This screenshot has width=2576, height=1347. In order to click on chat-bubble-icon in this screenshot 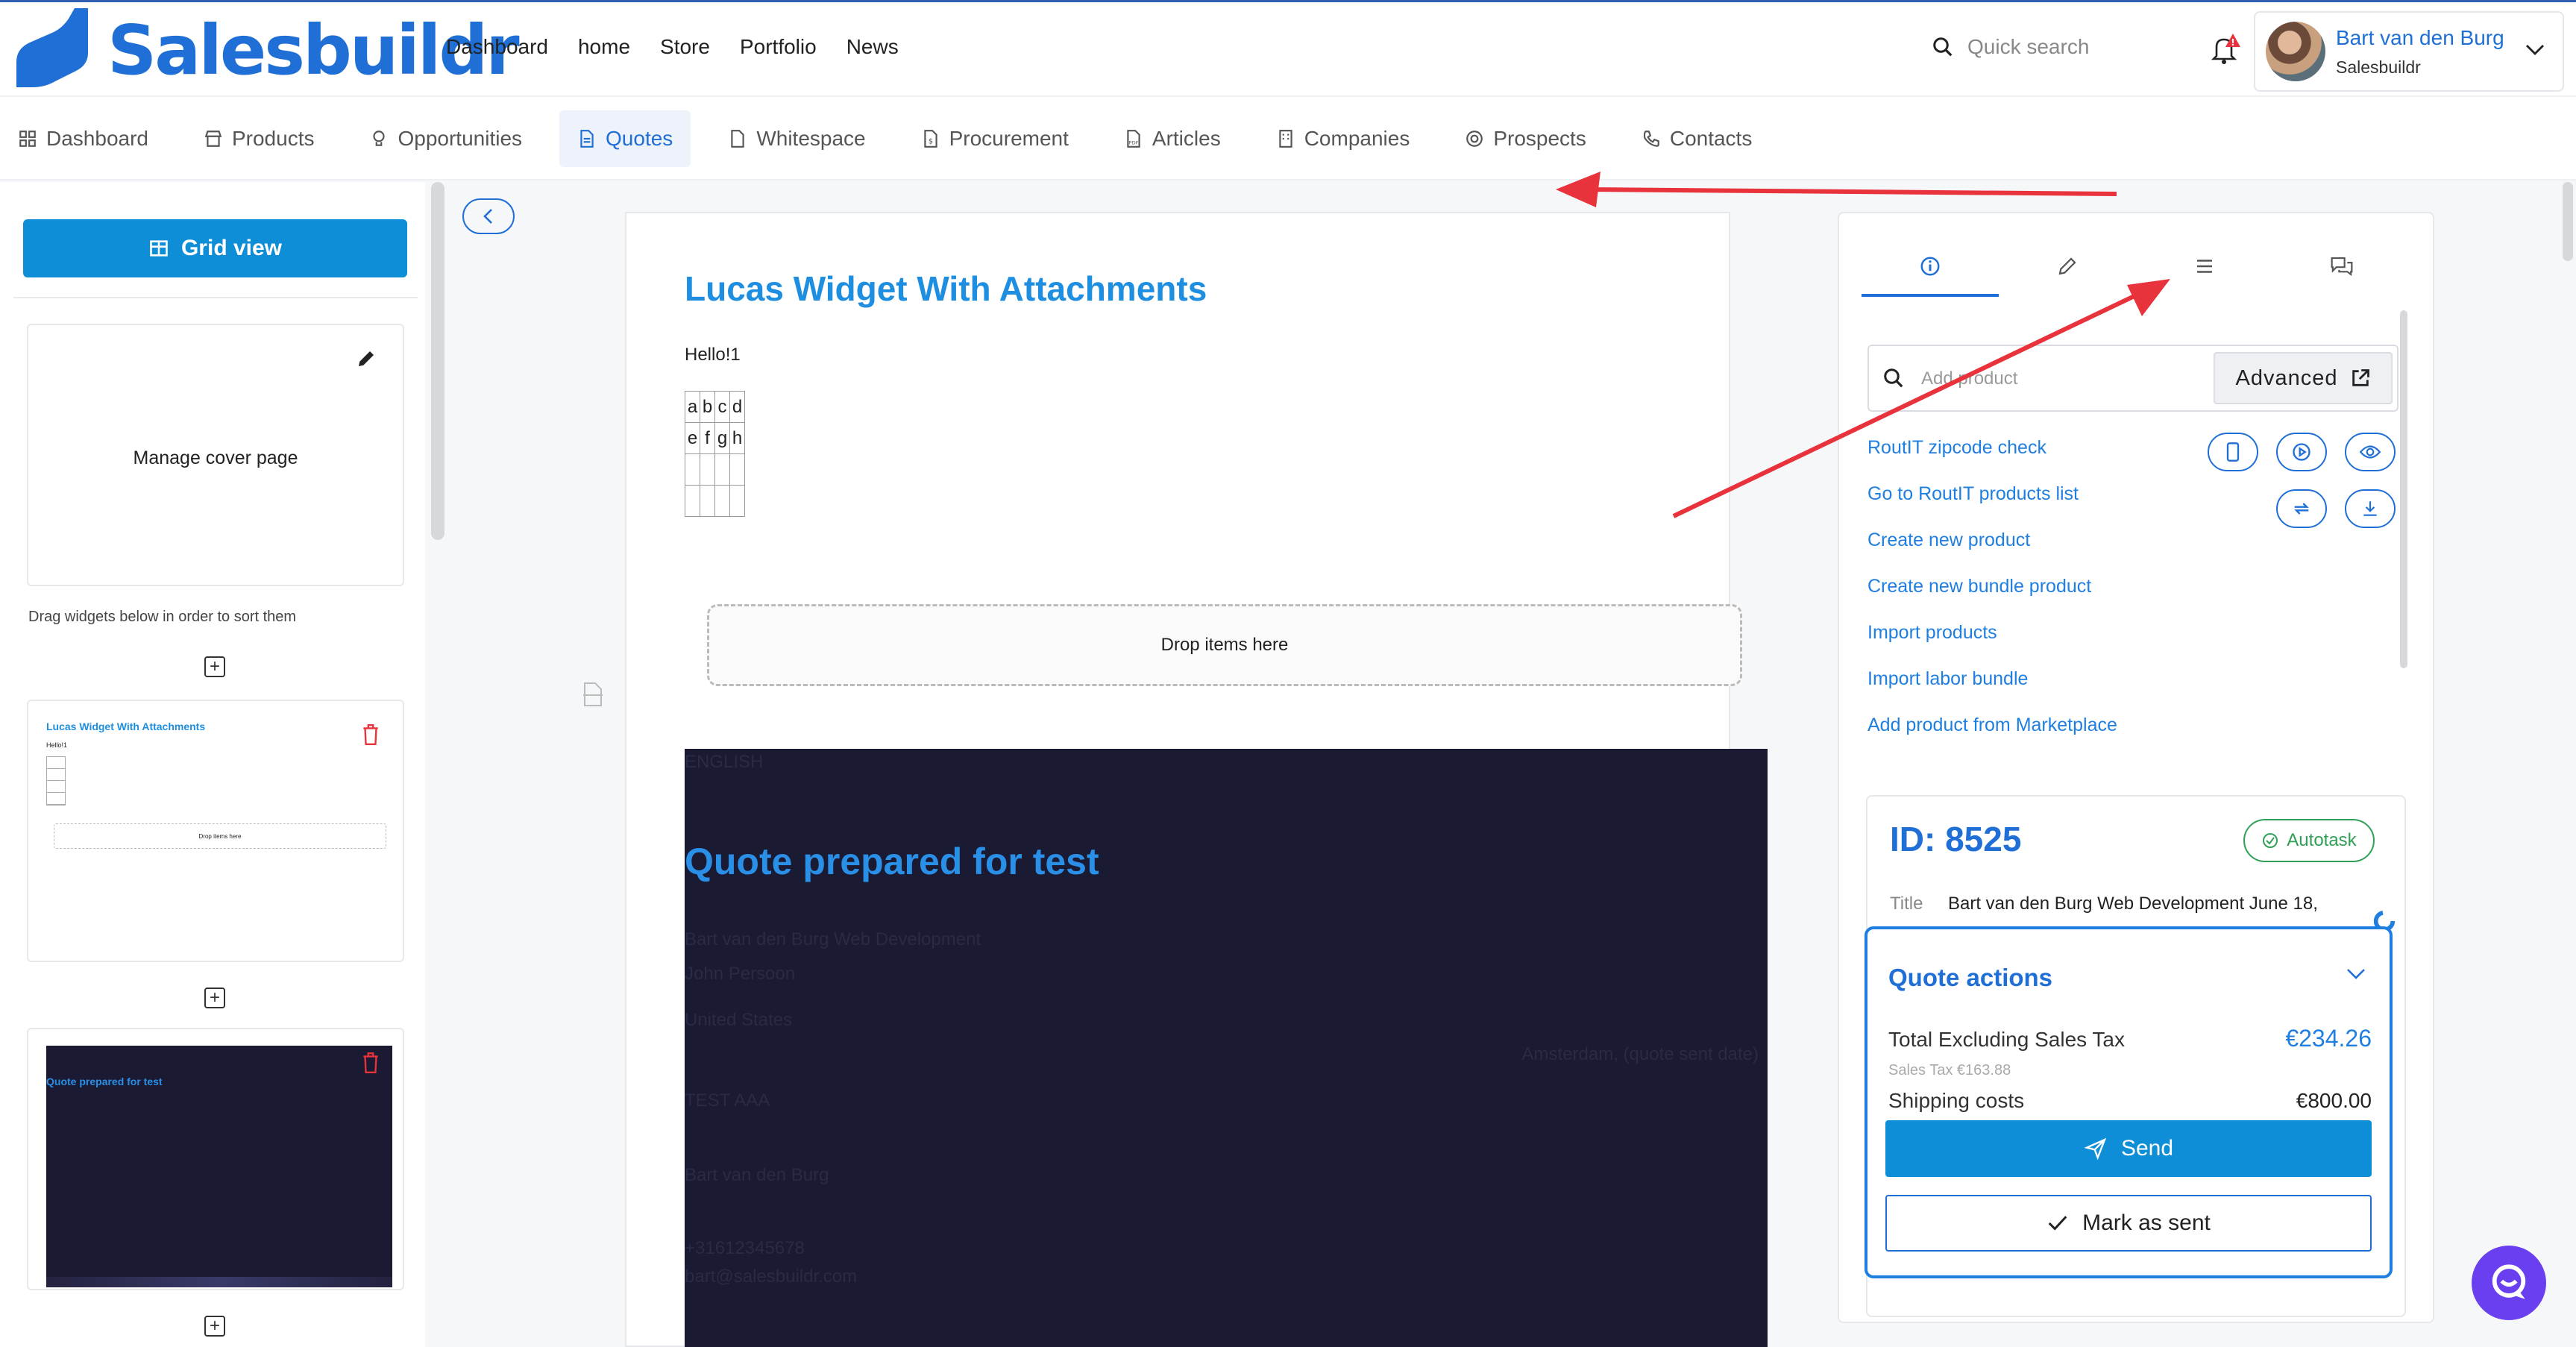, I will do `click(2509, 1281)`.